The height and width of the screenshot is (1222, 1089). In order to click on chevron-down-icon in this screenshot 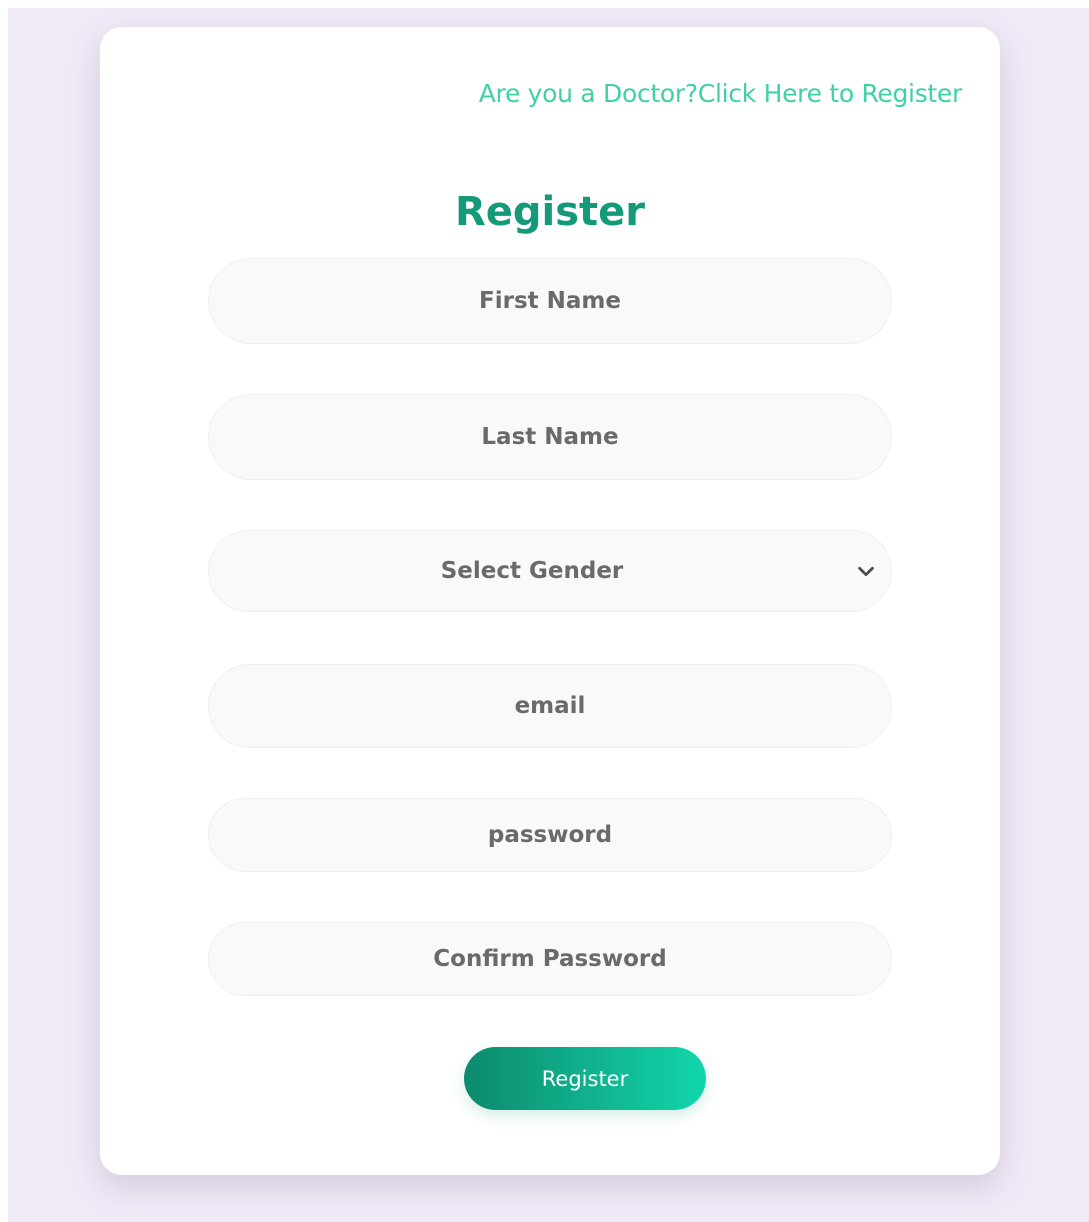, I will do `click(866, 571)`.